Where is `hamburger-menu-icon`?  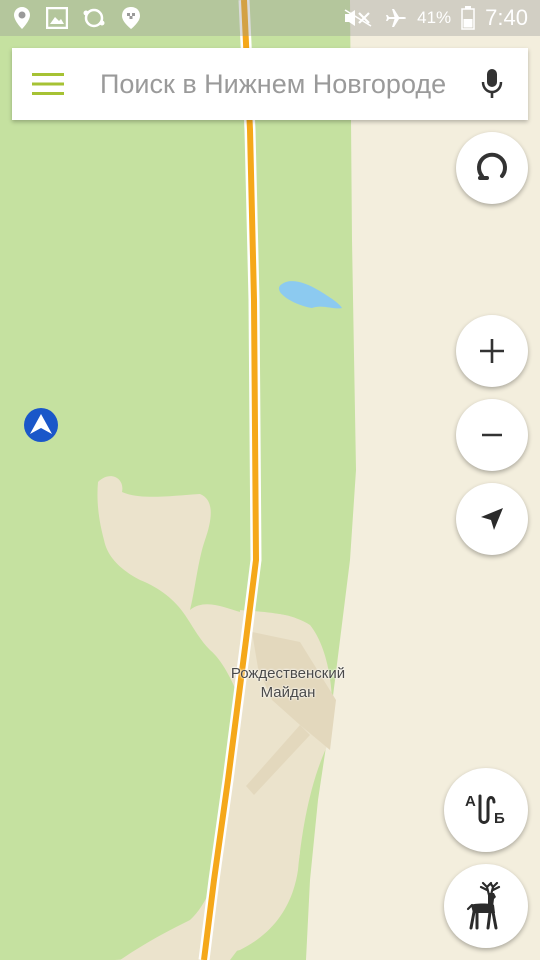 hamburger-menu-icon is located at coordinates (48, 84).